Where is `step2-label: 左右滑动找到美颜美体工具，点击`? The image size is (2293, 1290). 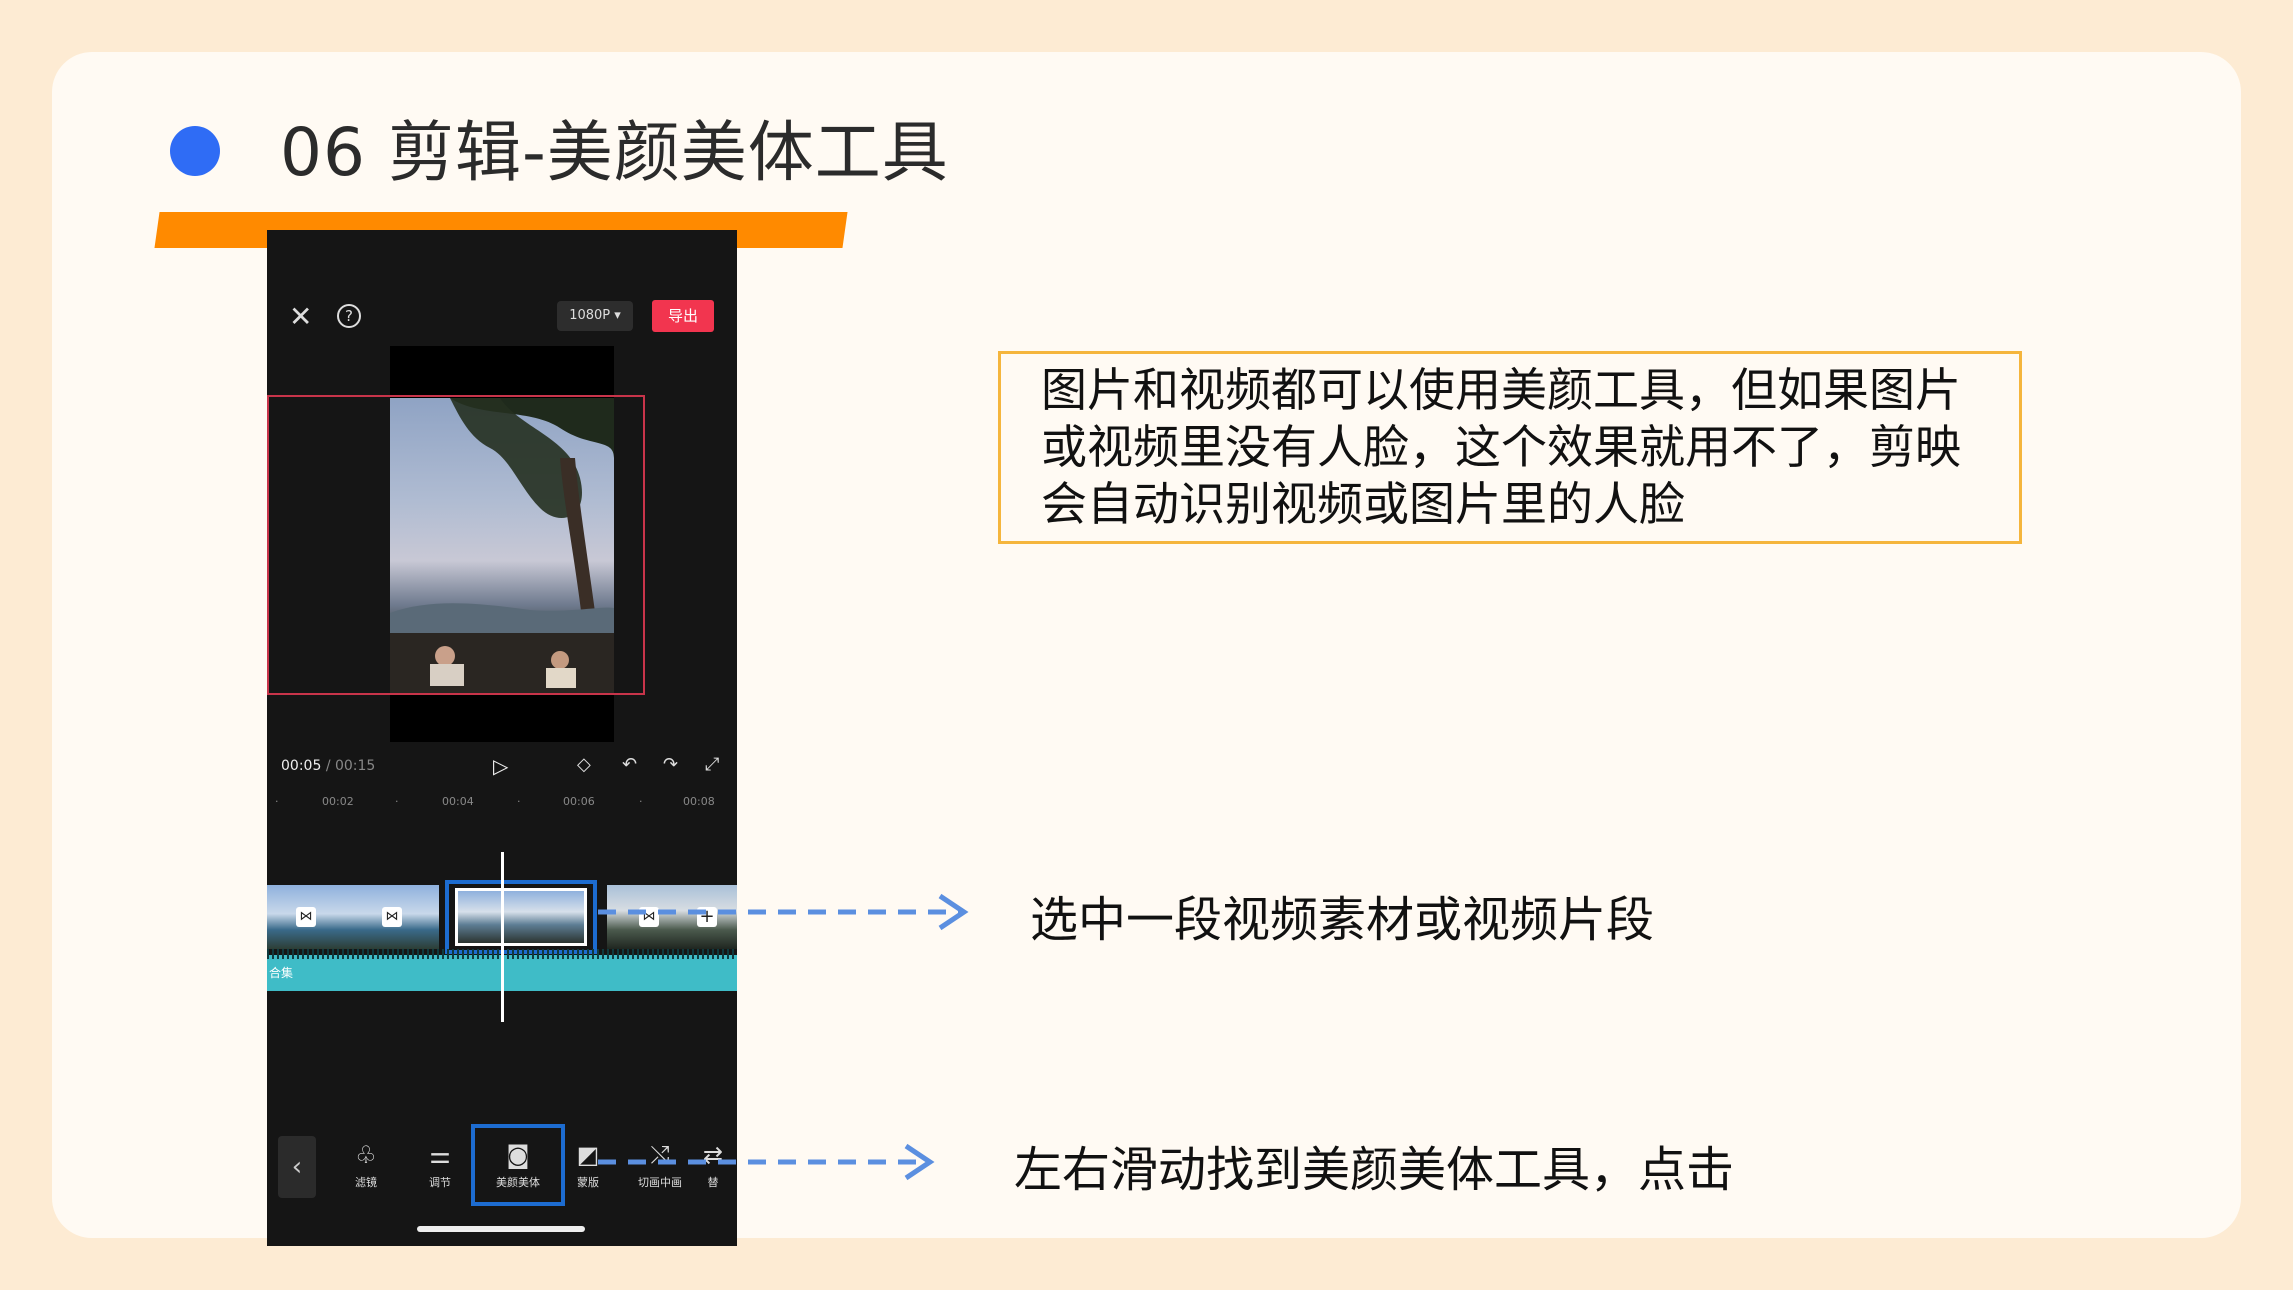
step2-label: 左右滑动找到美颜美体工具，点击 is located at coordinates (1374, 1170).